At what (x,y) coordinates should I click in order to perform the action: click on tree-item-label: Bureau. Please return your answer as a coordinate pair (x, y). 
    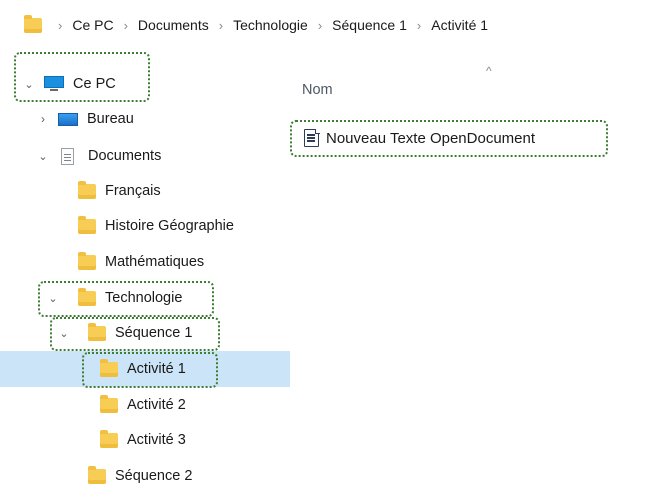
    Looking at the image, I should click on (110, 119).